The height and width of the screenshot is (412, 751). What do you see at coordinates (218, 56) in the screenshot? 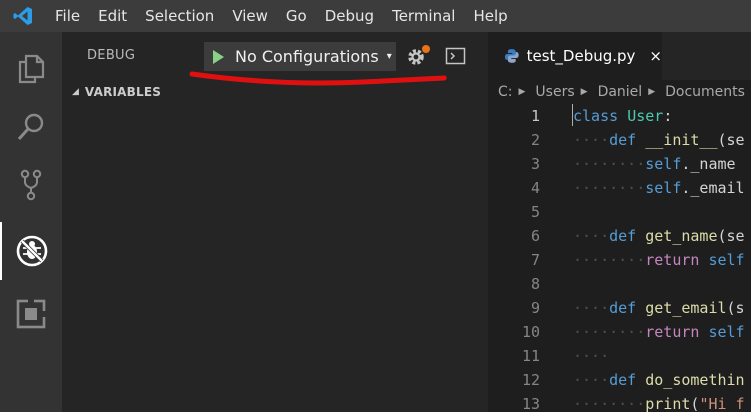
I see `play-icon` at bounding box center [218, 56].